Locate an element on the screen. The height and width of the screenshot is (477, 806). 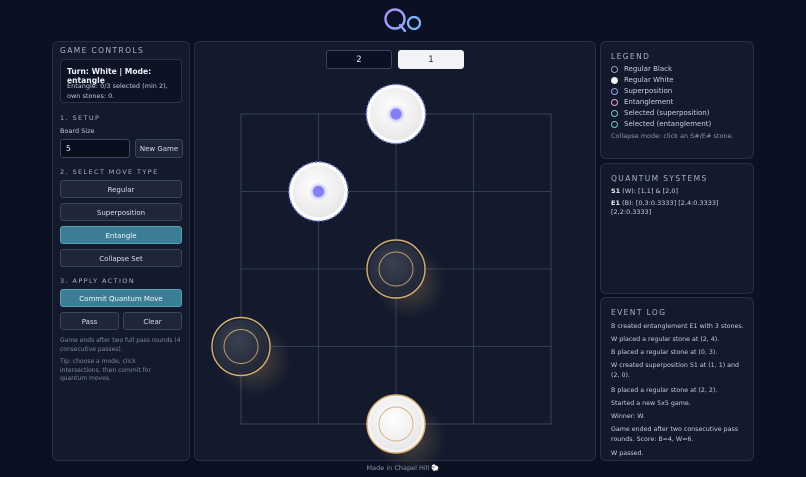
board-size-input: 5 is located at coordinates (95, 148).